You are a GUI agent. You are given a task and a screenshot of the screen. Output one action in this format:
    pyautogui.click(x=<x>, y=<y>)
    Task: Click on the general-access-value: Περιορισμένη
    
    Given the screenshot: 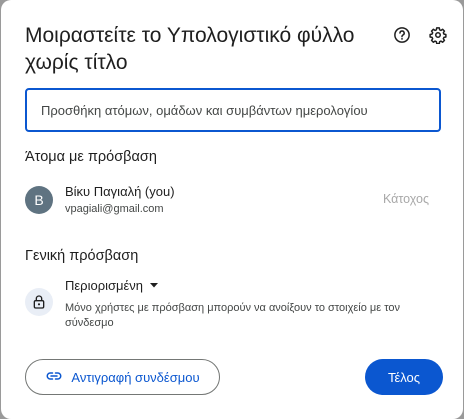 What is the action you would take?
    pyautogui.click(x=104, y=285)
    